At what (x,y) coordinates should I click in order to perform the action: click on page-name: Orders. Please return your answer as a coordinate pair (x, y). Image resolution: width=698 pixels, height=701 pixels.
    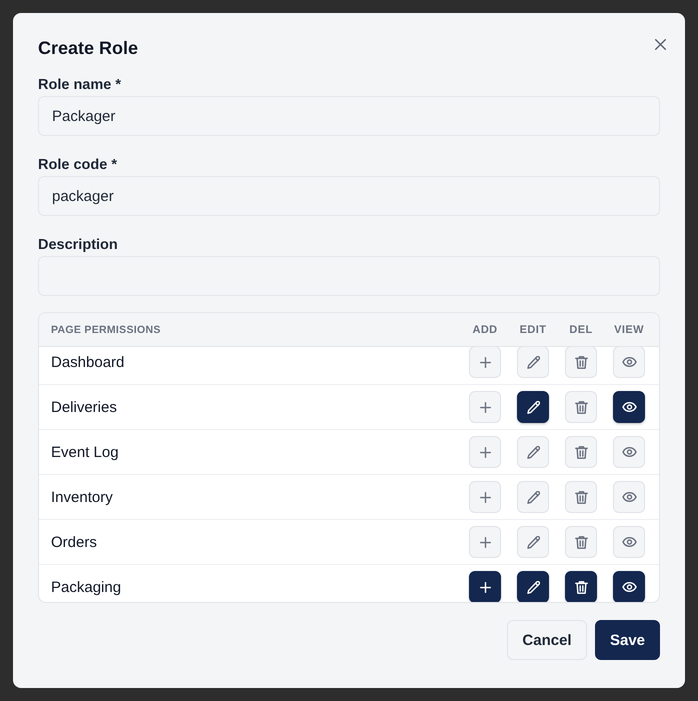
    Looking at the image, I should click on (74, 542).